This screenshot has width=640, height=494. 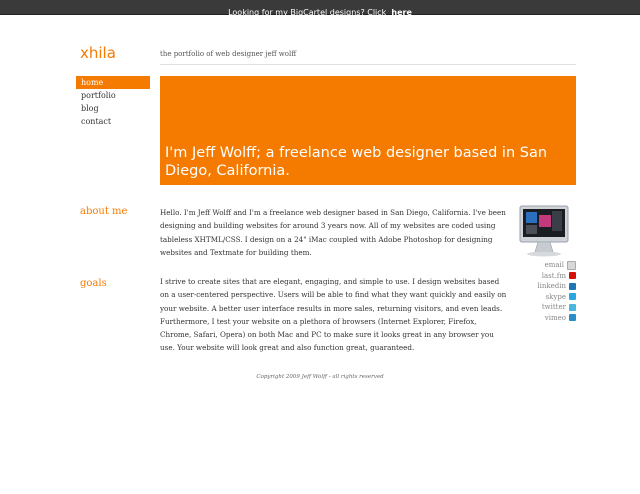 I want to click on header-divider, so click(x=368, y=64).